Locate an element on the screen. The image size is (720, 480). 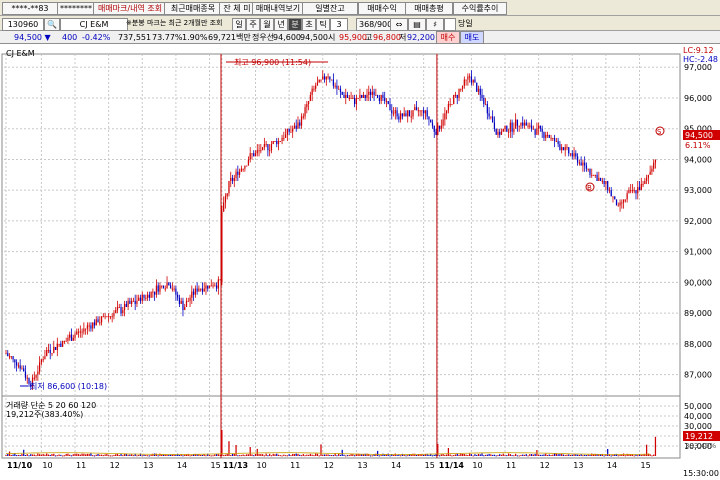
recent-items-button: 최근매매종목 is located at coordinates (193, 8).